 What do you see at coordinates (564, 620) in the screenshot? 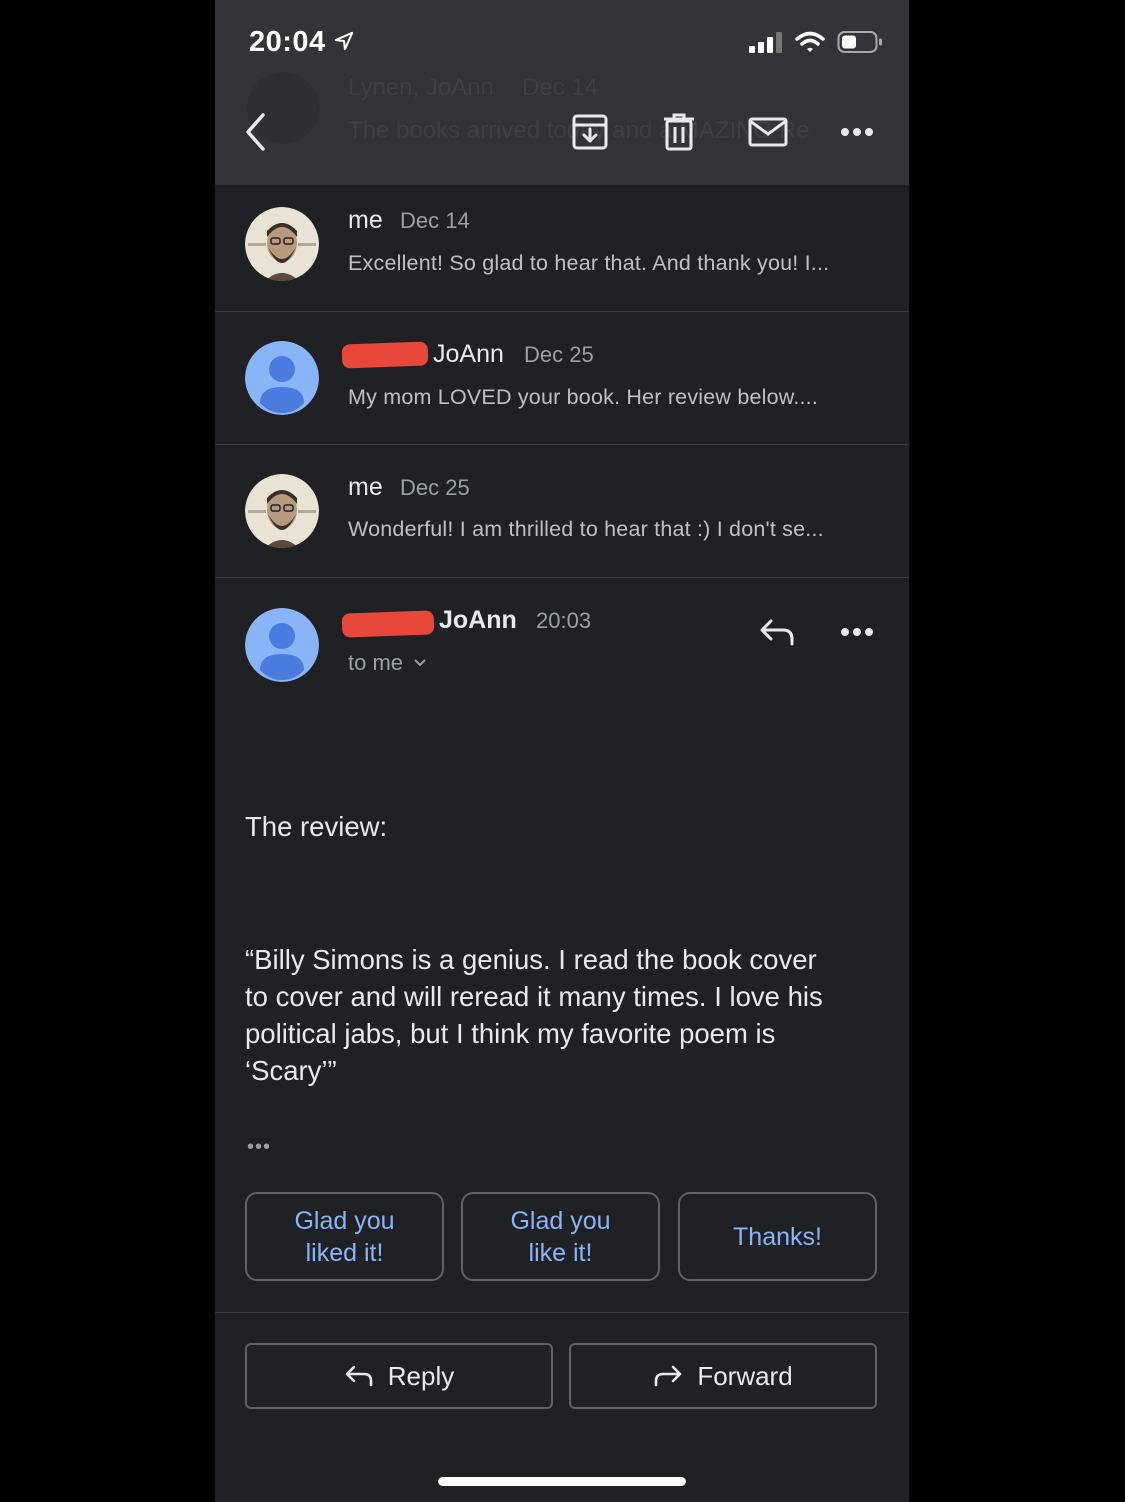
I see `open-message-time: 20:03` at bounding box center [564, 620].